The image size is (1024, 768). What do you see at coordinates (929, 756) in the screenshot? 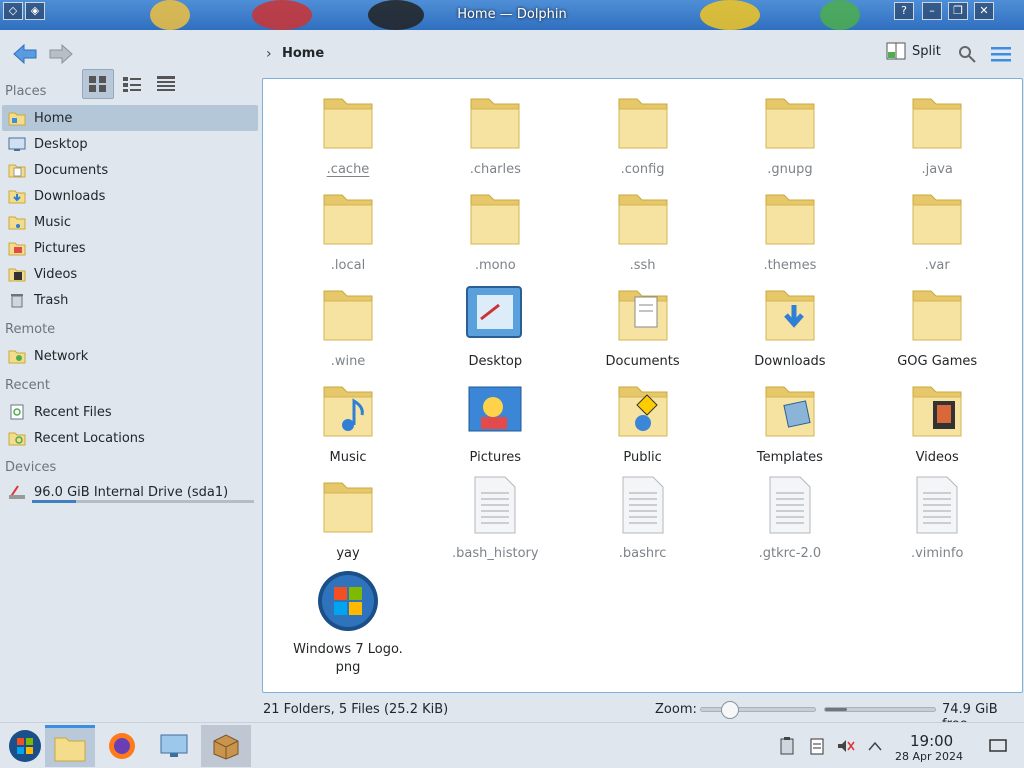
I see `clock-date: 28 Apr 2024` at bounding box center [929, 756].